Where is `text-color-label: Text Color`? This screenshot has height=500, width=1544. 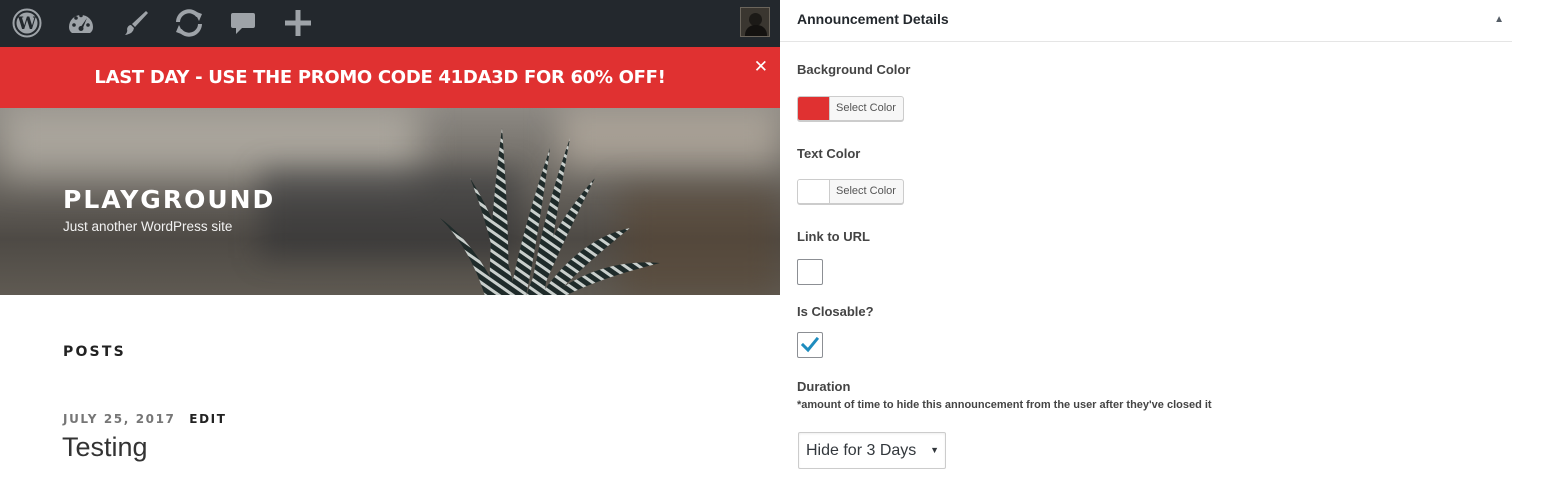 text-color-label: Text Color is located at coordinates (829, 153).